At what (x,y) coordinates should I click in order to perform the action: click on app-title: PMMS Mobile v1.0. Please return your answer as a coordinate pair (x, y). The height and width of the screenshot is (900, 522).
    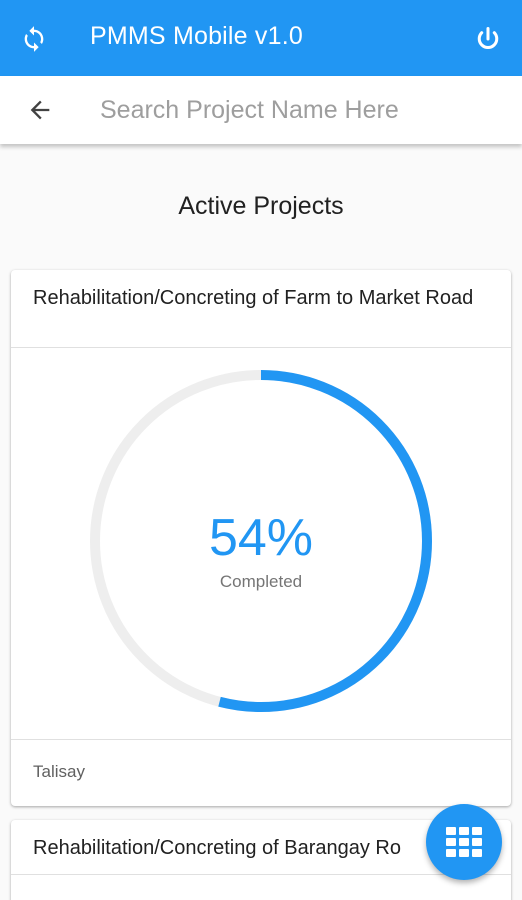
    Looking at the image, I should click on (196, 36).